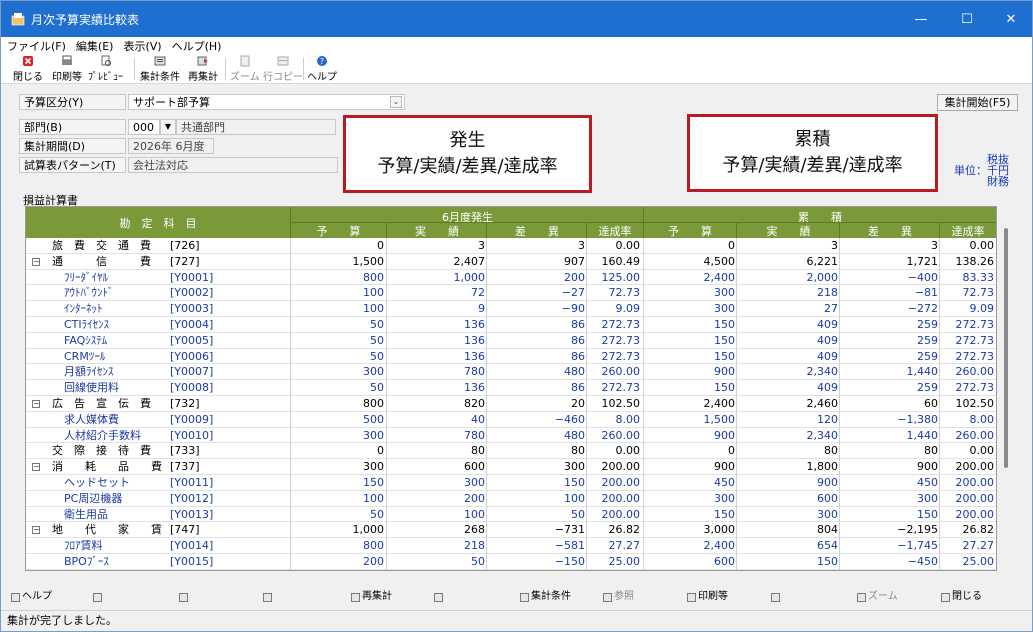  I want to click on fkey-f8: 参照, so click(618, 597).